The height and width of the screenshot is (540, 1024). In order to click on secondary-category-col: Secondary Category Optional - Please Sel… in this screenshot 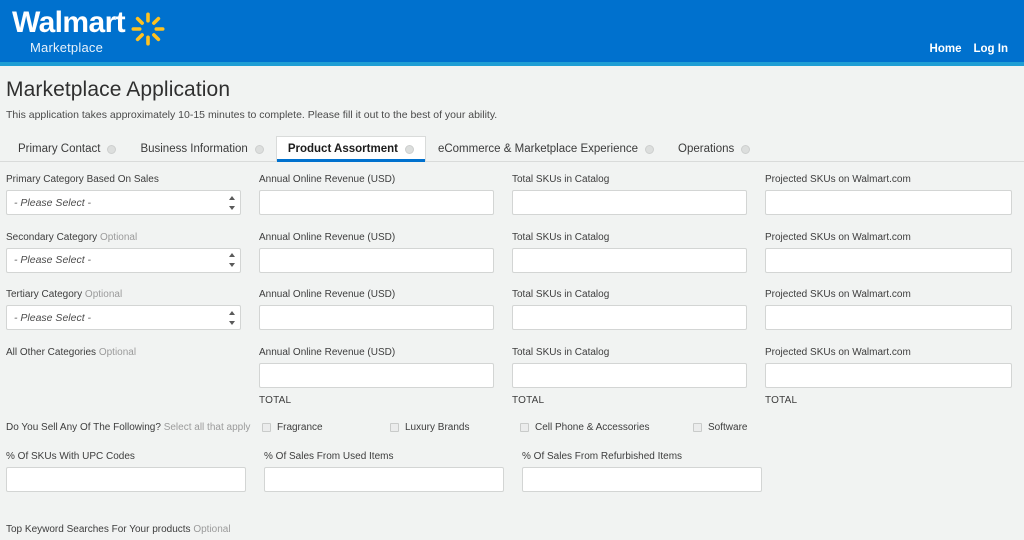, I will do `click(132, 261)`.